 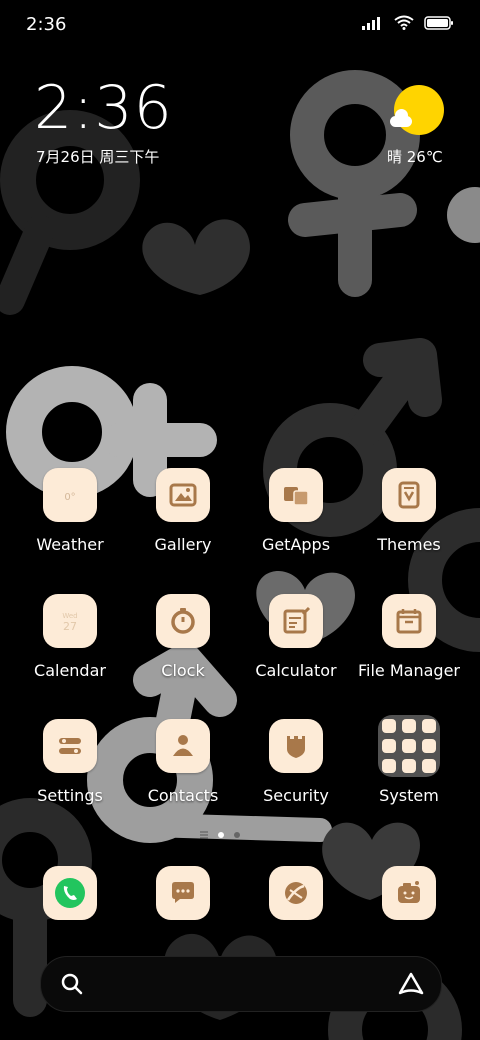 I want to click on app-contacts: Contacts, so click(x=183, y=762).